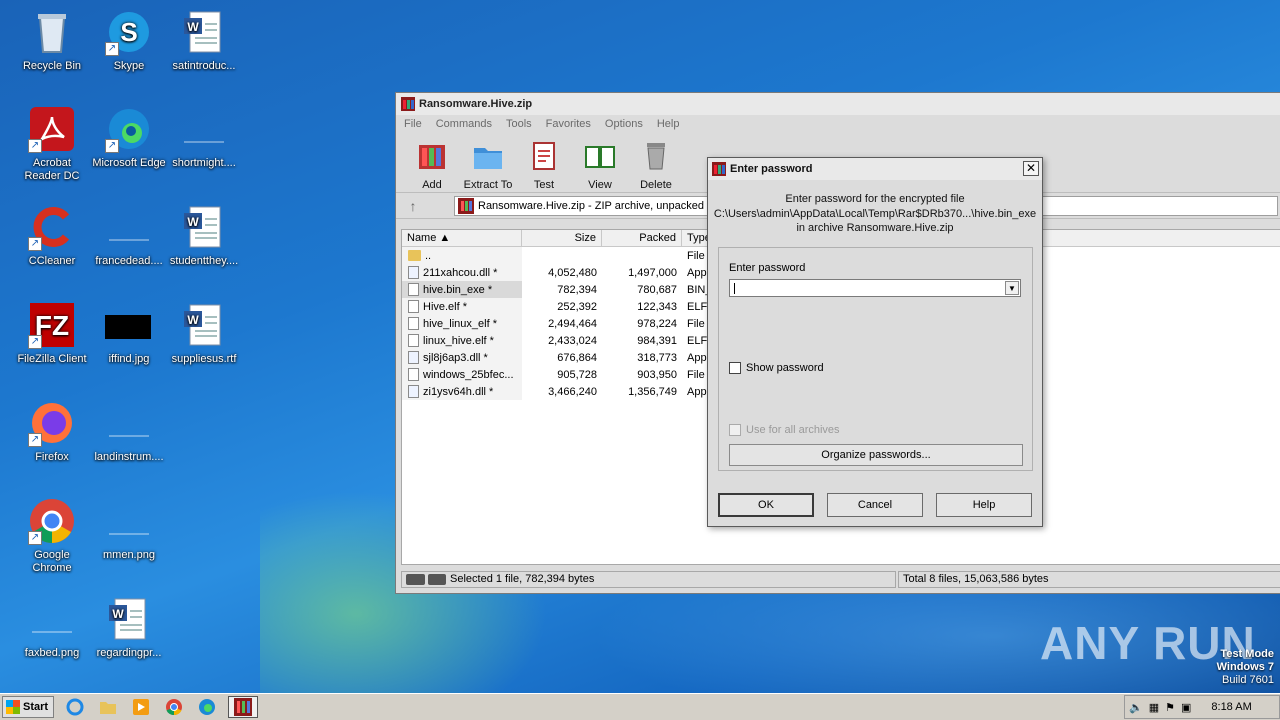 Image resolution: width=1280 pixels, height=720 pixels. What do you see at coordinates (462, 255) in the screenshot?
I see `file-name-cell: ..` at bounding box center [462, 255].